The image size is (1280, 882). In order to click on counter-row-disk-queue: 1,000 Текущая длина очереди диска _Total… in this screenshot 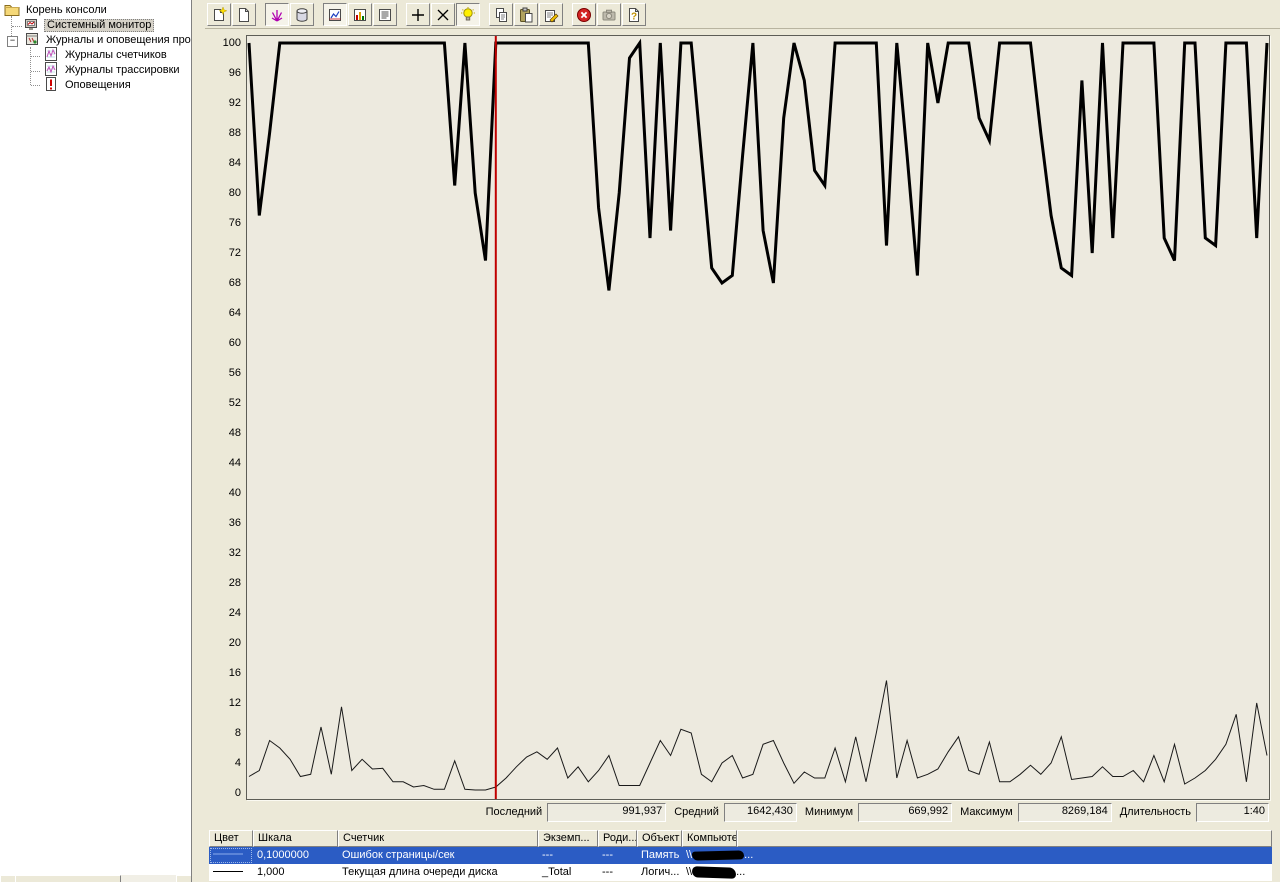, I will do `click(740, 872)`.